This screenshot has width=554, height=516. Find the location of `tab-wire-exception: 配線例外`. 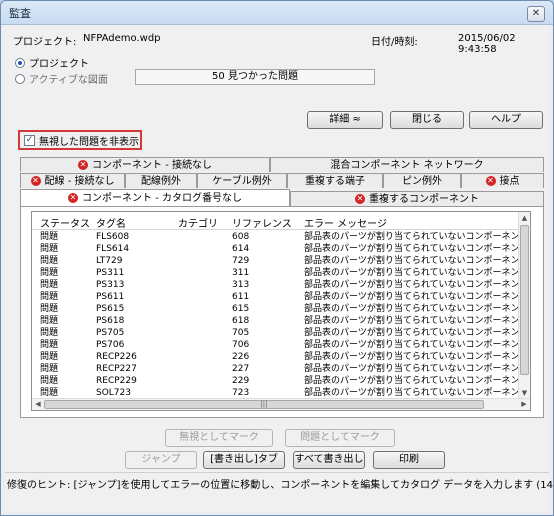

tab-wire-exception: 配線例外 is located at coordinates (161, 180).